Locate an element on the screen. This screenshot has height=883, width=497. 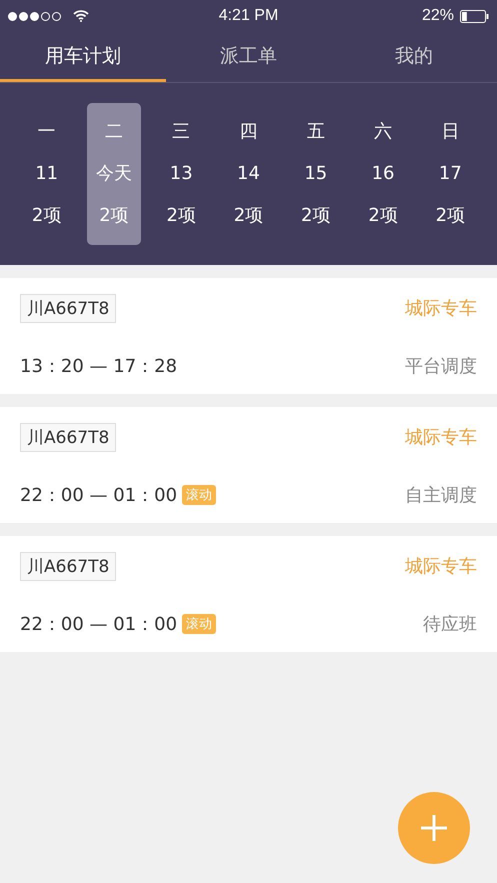
battery-percent: 22% is located at coordinates (438, 16).